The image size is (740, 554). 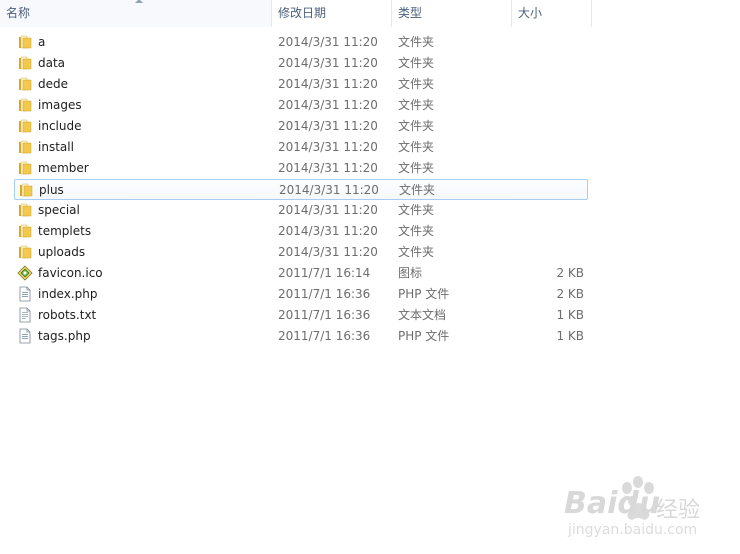 I want to click on watermark-brand-suffix: 经验, so click(x=678, y=510).